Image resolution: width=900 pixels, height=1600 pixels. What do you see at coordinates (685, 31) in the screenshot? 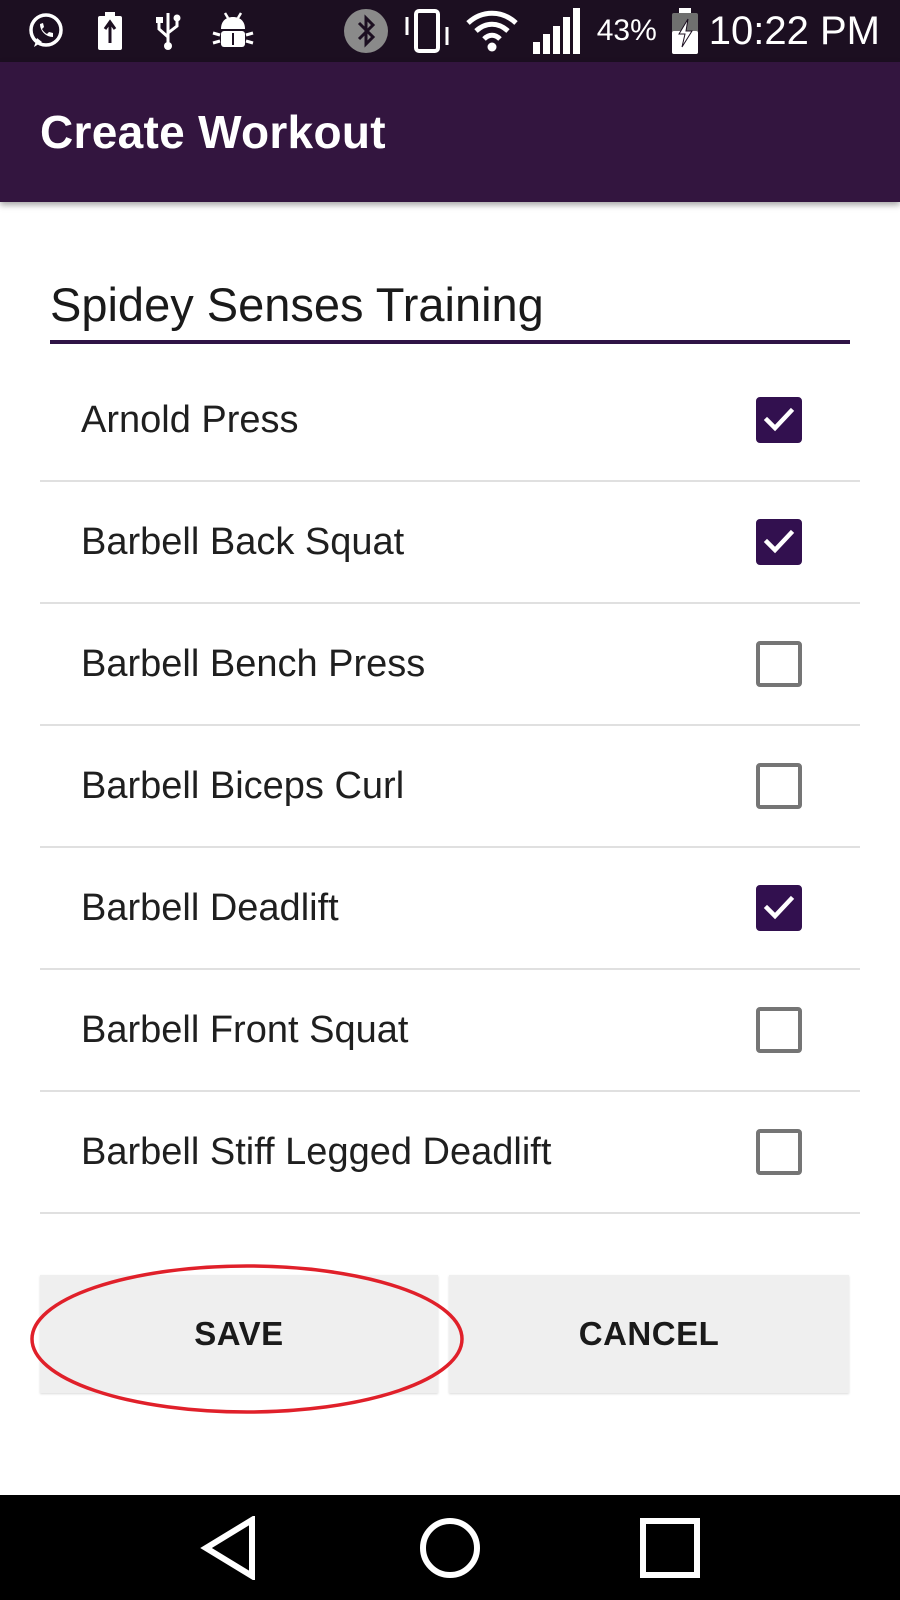
I see `battery-charging-icon` at bounding box center [685, 31].